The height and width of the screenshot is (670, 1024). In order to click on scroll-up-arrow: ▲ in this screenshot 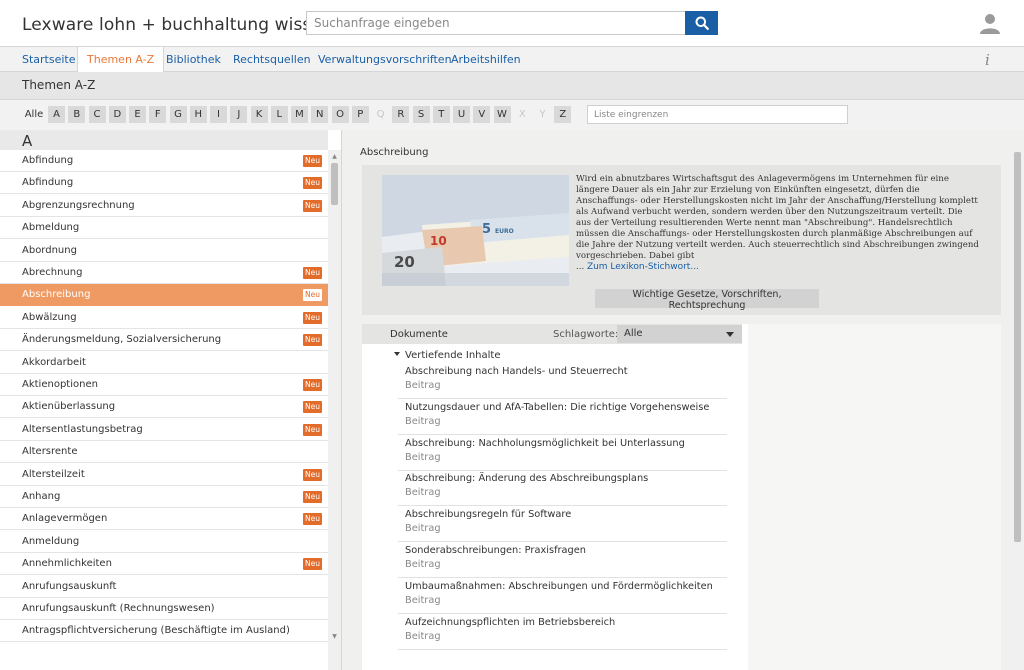, I will do `click(334, 156)`.